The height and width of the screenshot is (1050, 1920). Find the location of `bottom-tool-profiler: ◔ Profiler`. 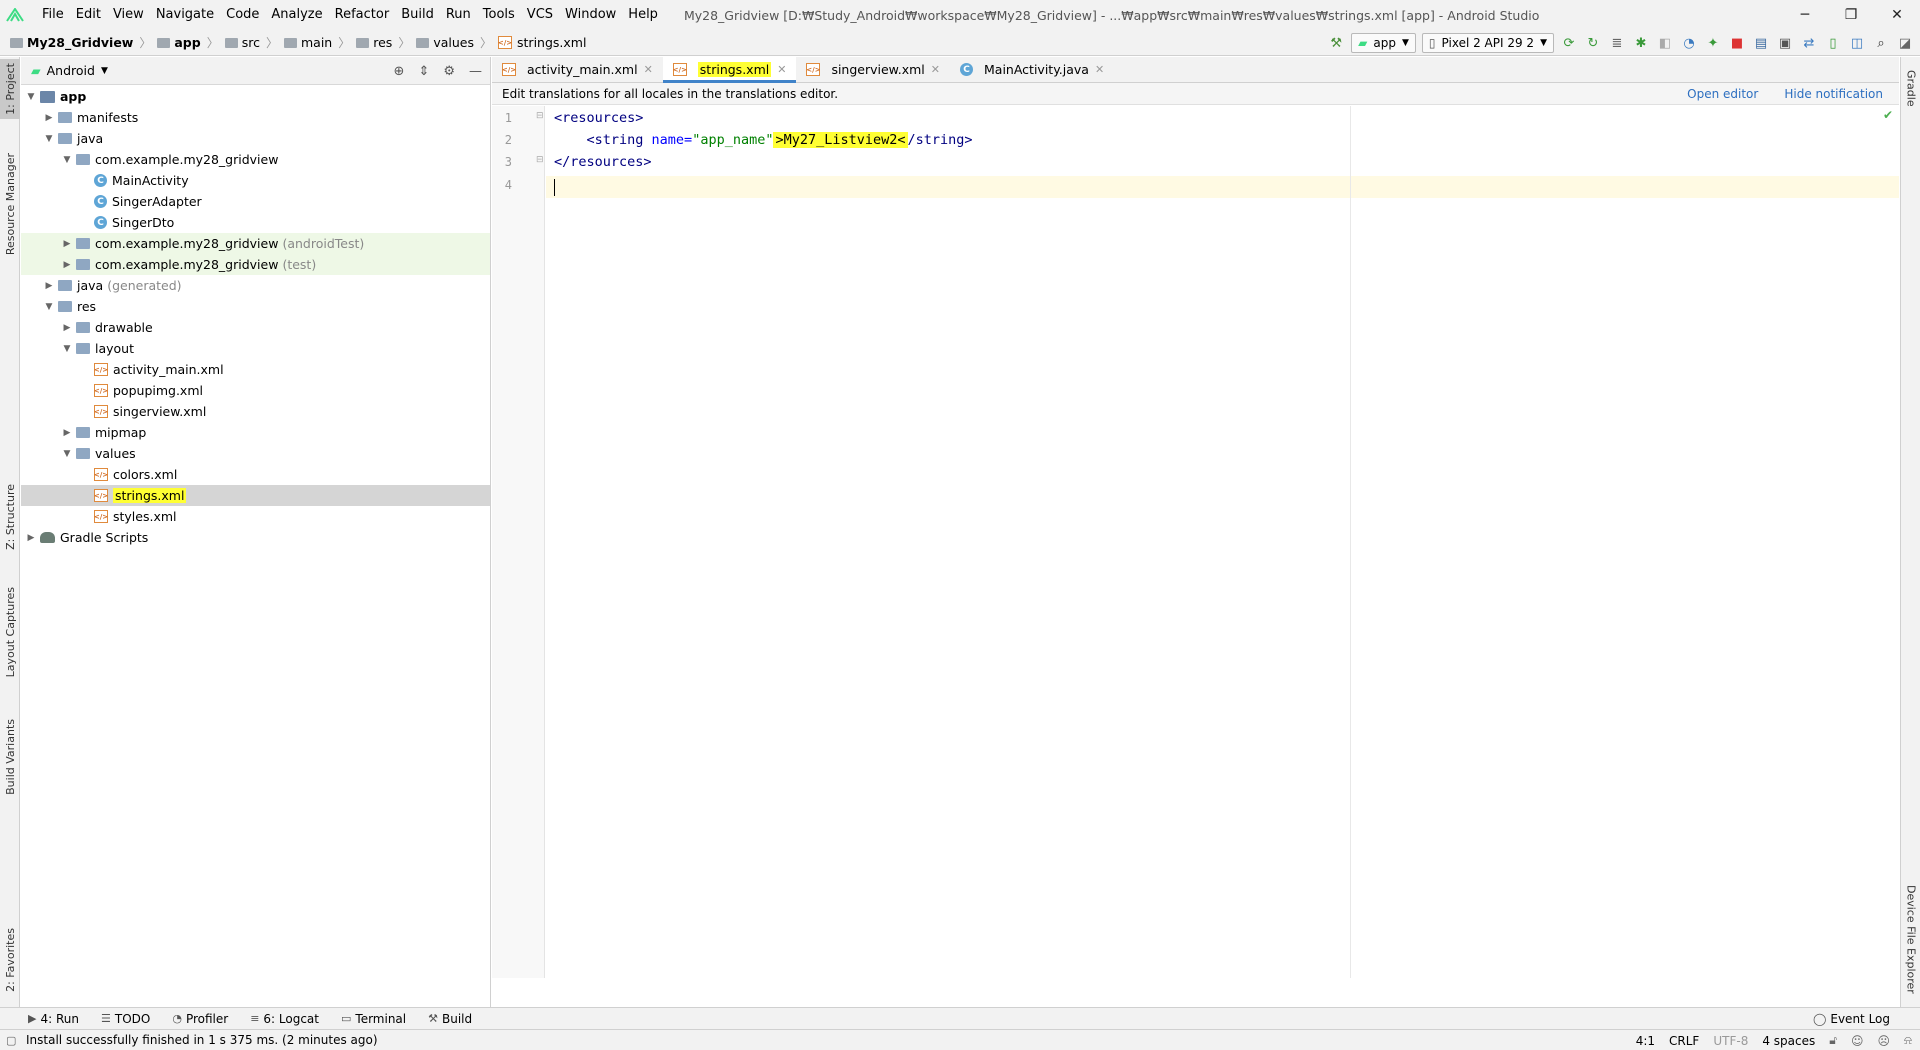

bottom-tool-profiler: ◔ Profiler is located at coordinates (200, 1019).